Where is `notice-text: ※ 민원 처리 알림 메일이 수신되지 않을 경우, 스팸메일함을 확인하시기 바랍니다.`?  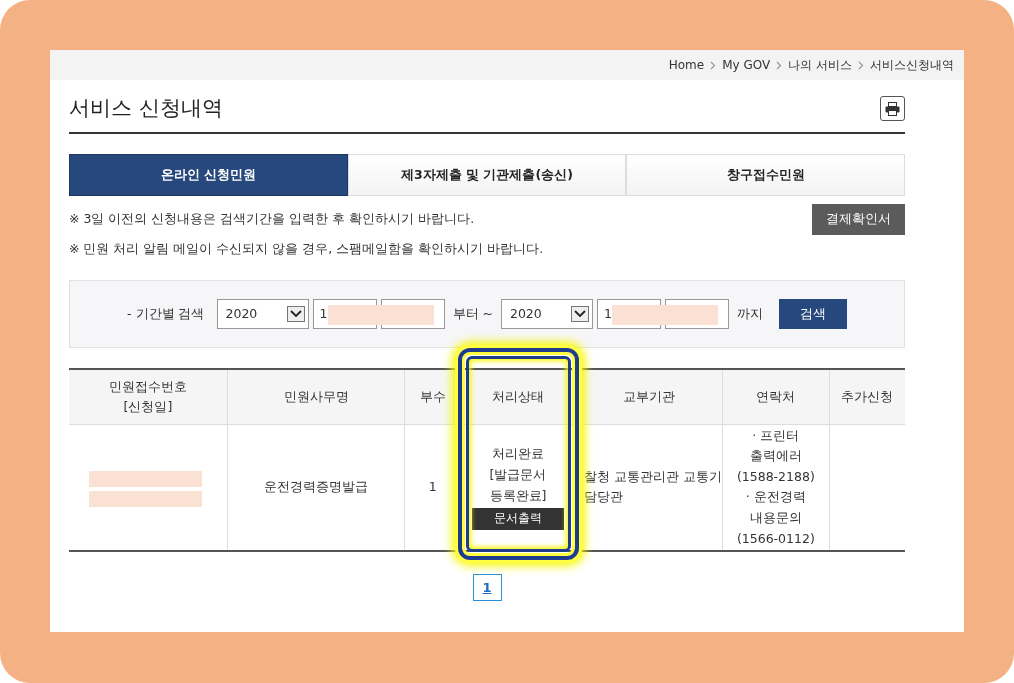
notice-text: ※ 민원 처리 알림 메일이 수신되지 않을 경우, 스팸메일함을 확인하시기 바랍니다. is located at coordinates (306, 249).